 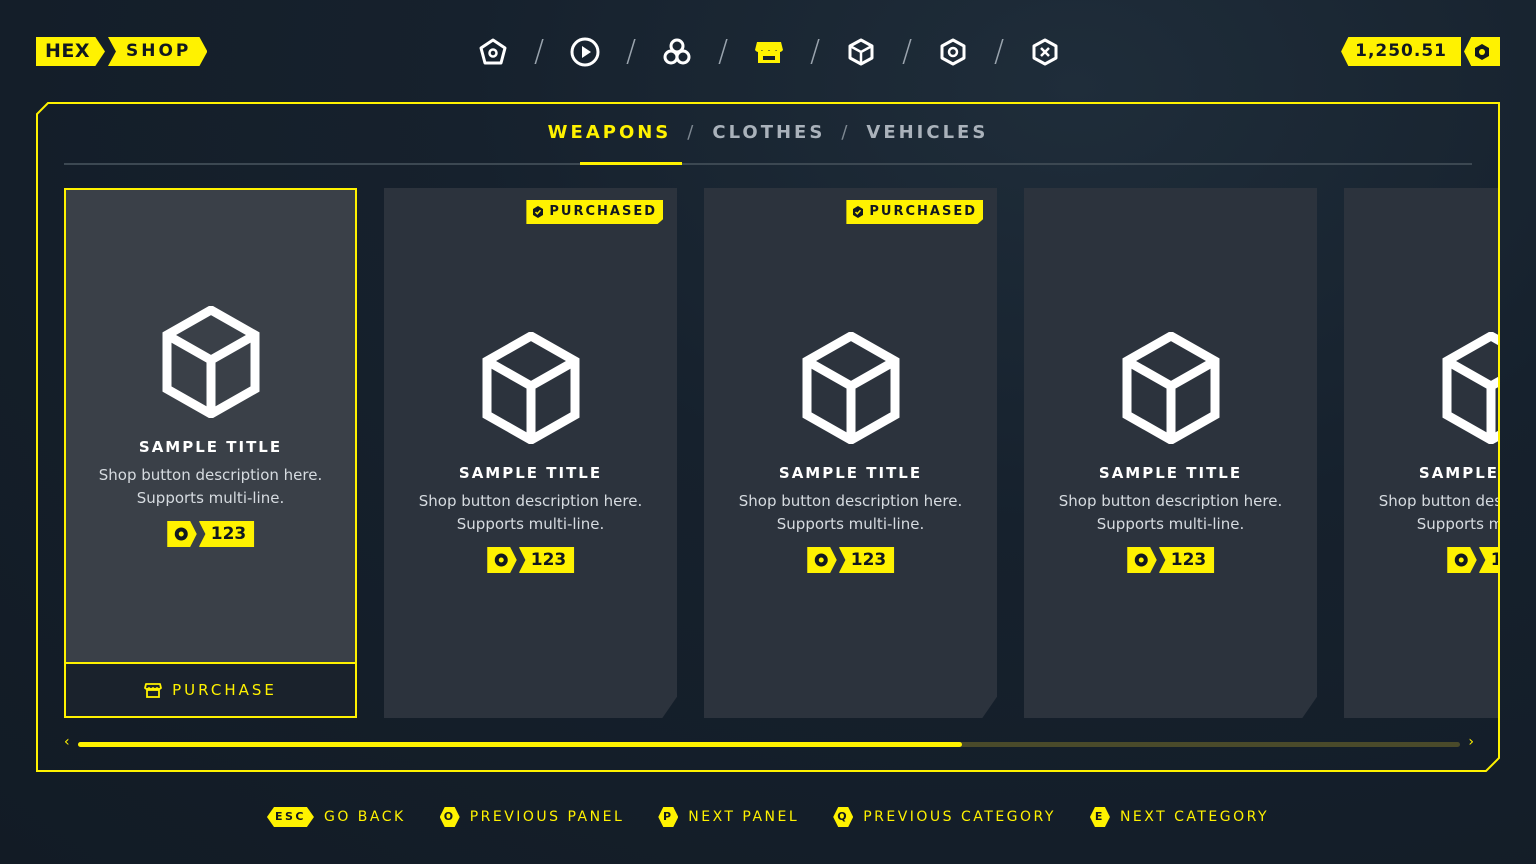 I want to click on pentagon-target-icon, so click(x=493, y=52).